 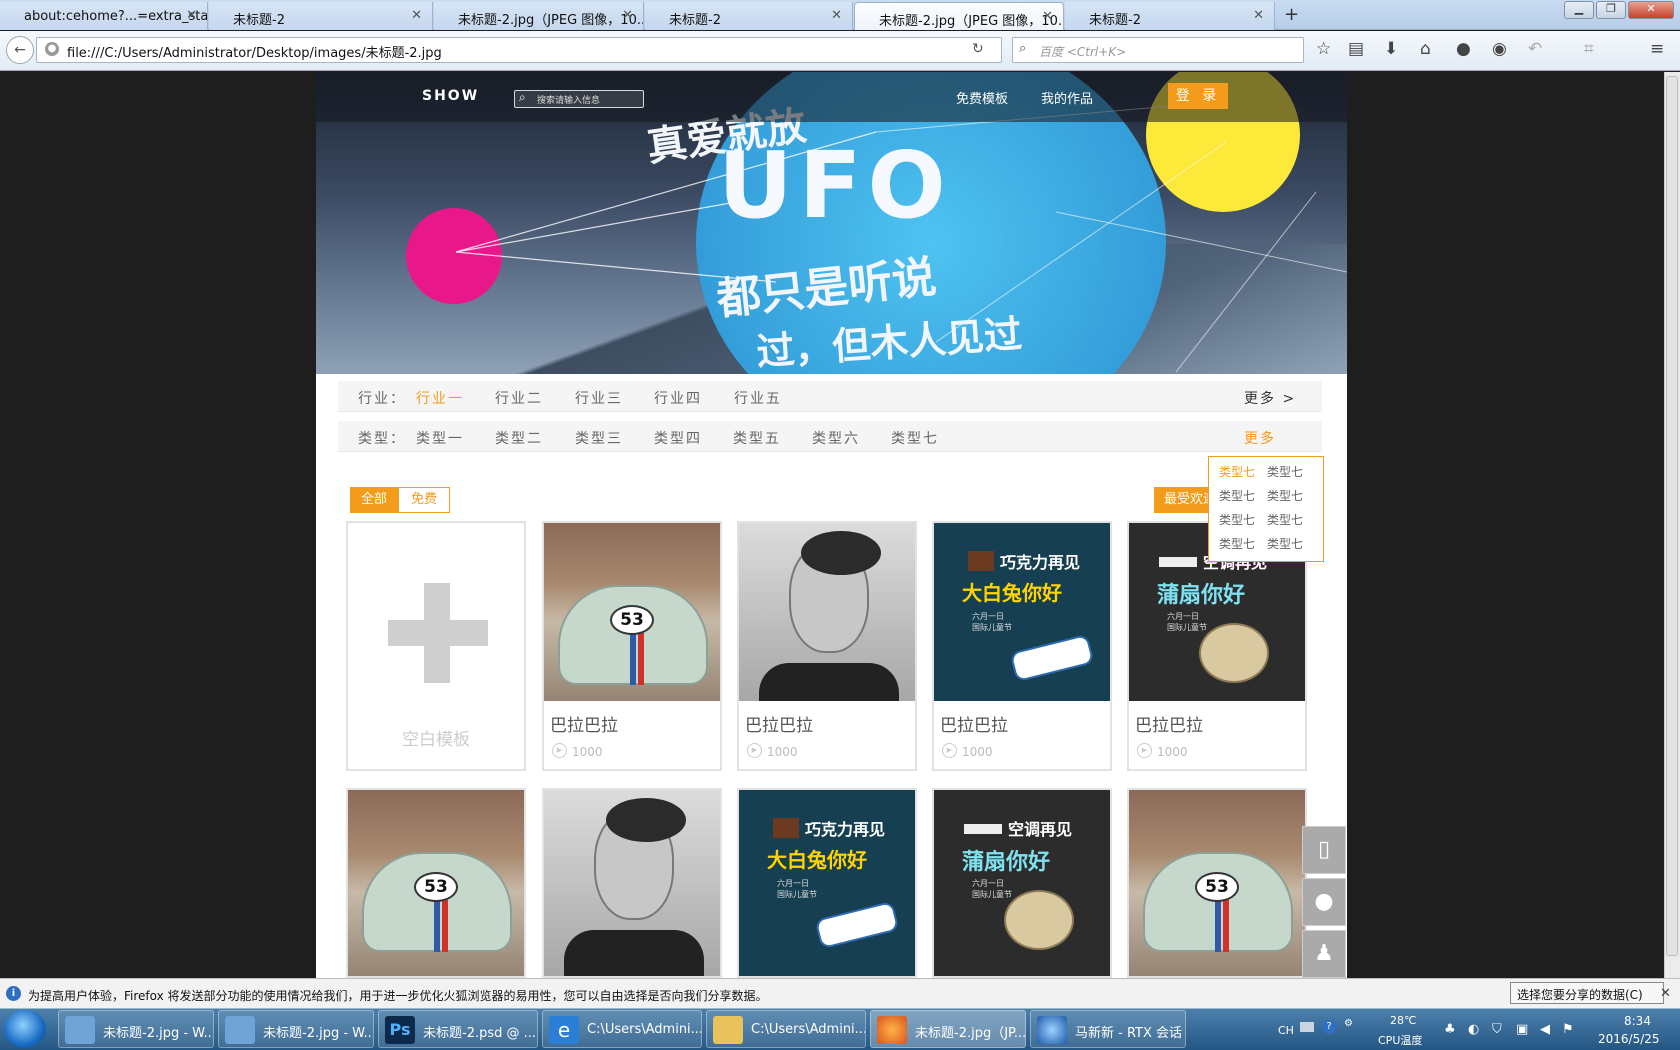 I want to click on type-option: 类型四, so click(x=678, y=438).